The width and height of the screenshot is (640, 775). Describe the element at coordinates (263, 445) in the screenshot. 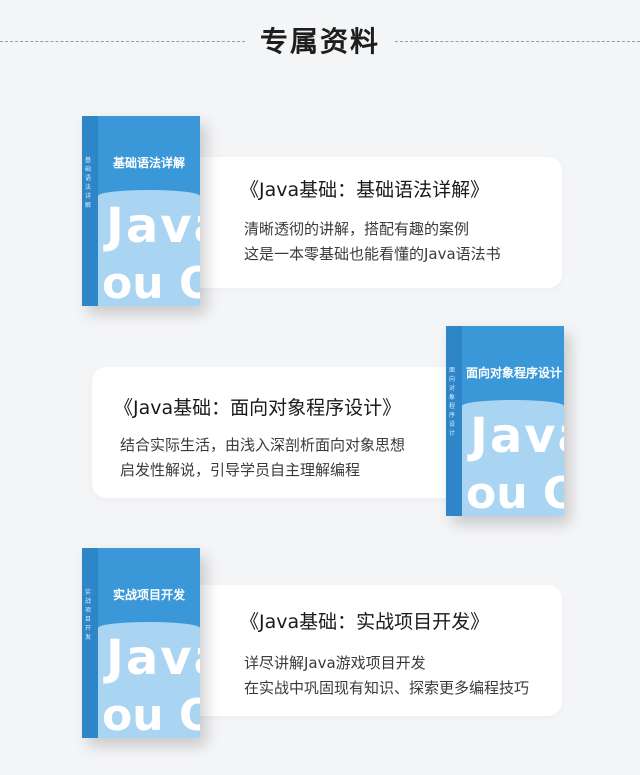

I see `card-desc-line-1: 结合实际生活，由浅入深剖析面向对象思想` at that location.